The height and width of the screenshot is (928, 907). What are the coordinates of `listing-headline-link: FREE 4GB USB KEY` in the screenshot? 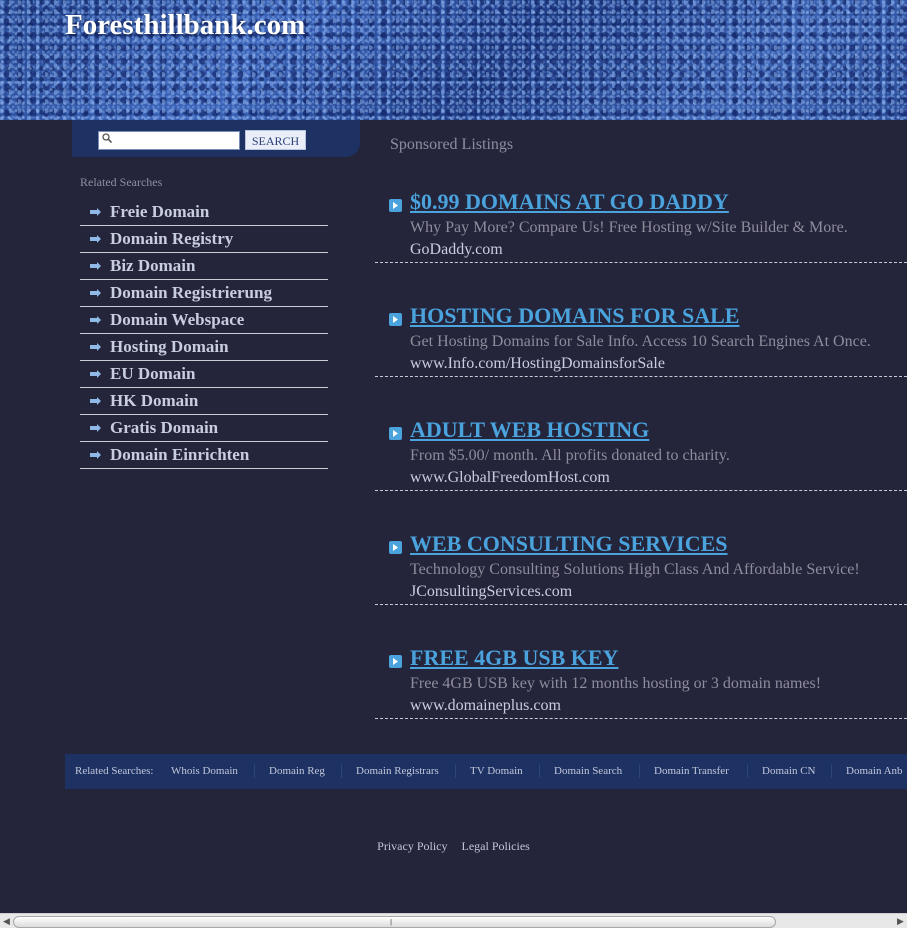 It's located at (514, 658).